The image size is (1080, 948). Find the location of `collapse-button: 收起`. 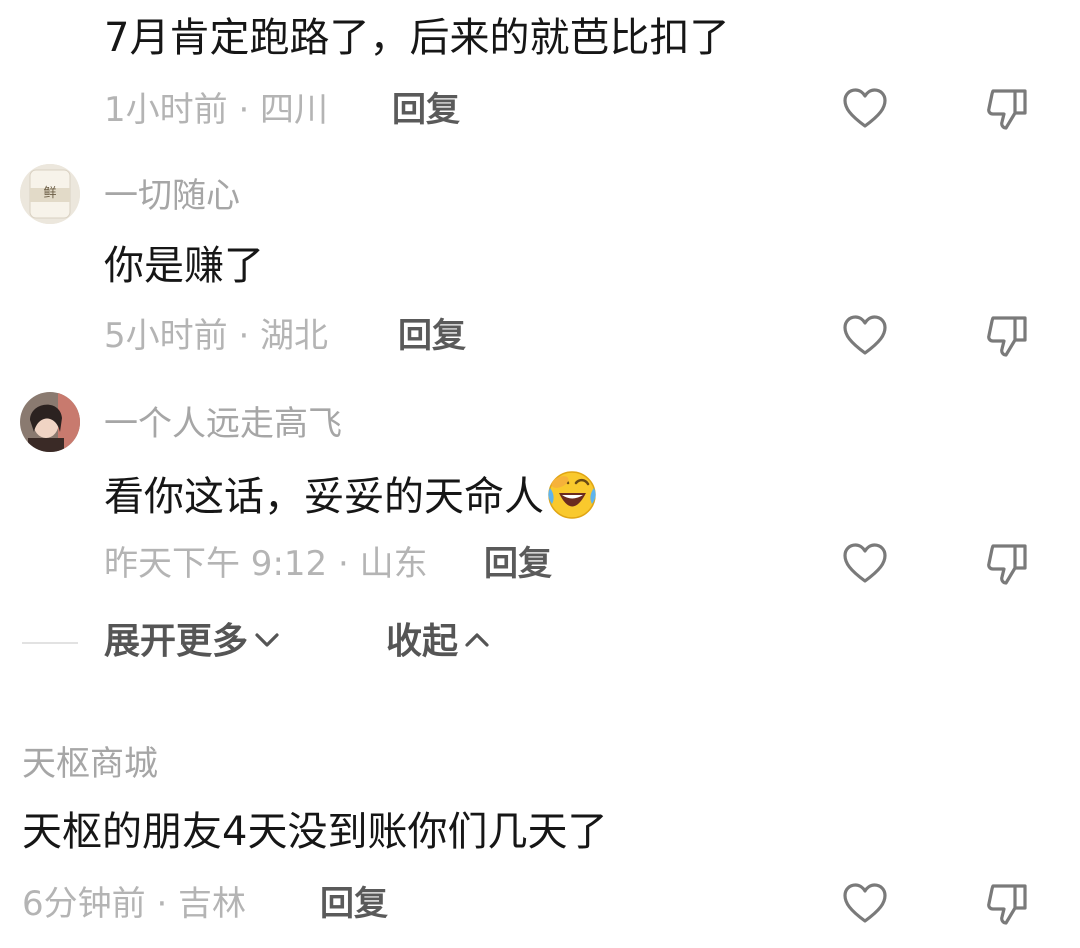

collapse-button: 收起 is located at coordinates (438, 642).